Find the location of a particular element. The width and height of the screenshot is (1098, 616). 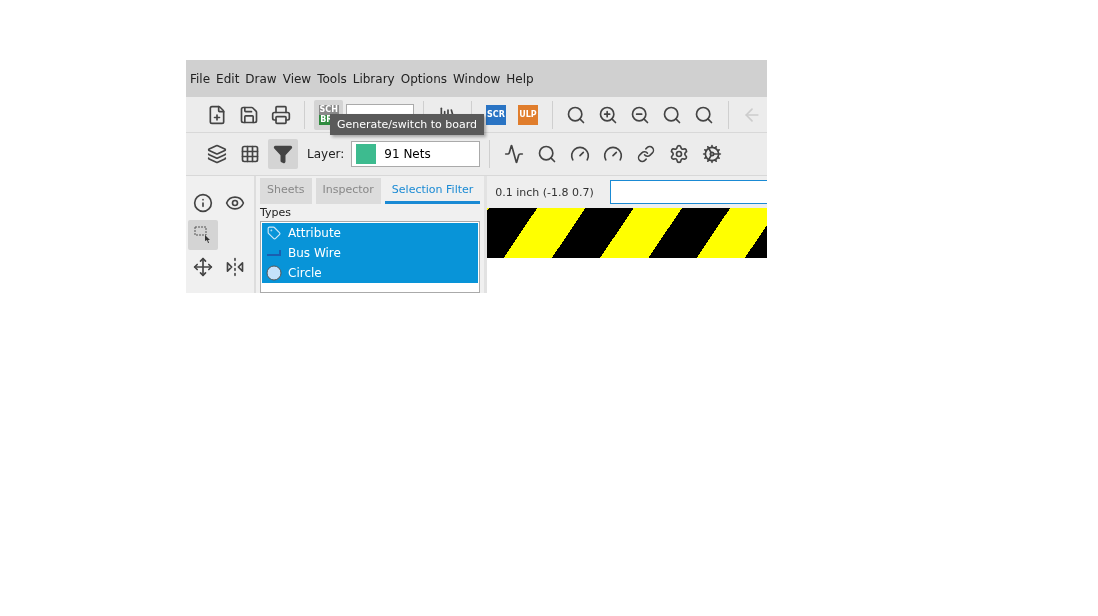

layer-label: Layer: is located at coordinates (326, 154).